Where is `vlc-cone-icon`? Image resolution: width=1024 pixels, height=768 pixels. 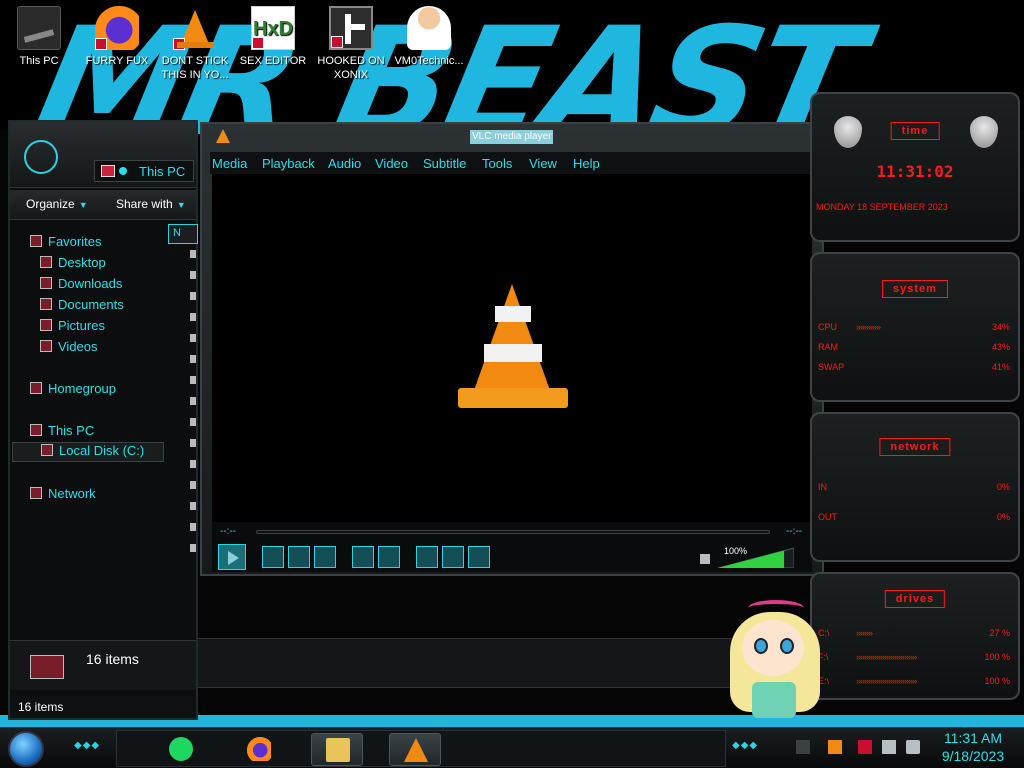 vlc-cone-icon is located at coordinates (223, 136).